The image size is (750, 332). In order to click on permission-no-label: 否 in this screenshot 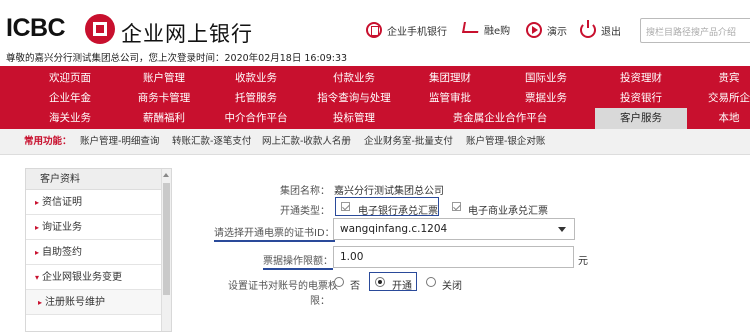, I will do `click(355, 286)`.